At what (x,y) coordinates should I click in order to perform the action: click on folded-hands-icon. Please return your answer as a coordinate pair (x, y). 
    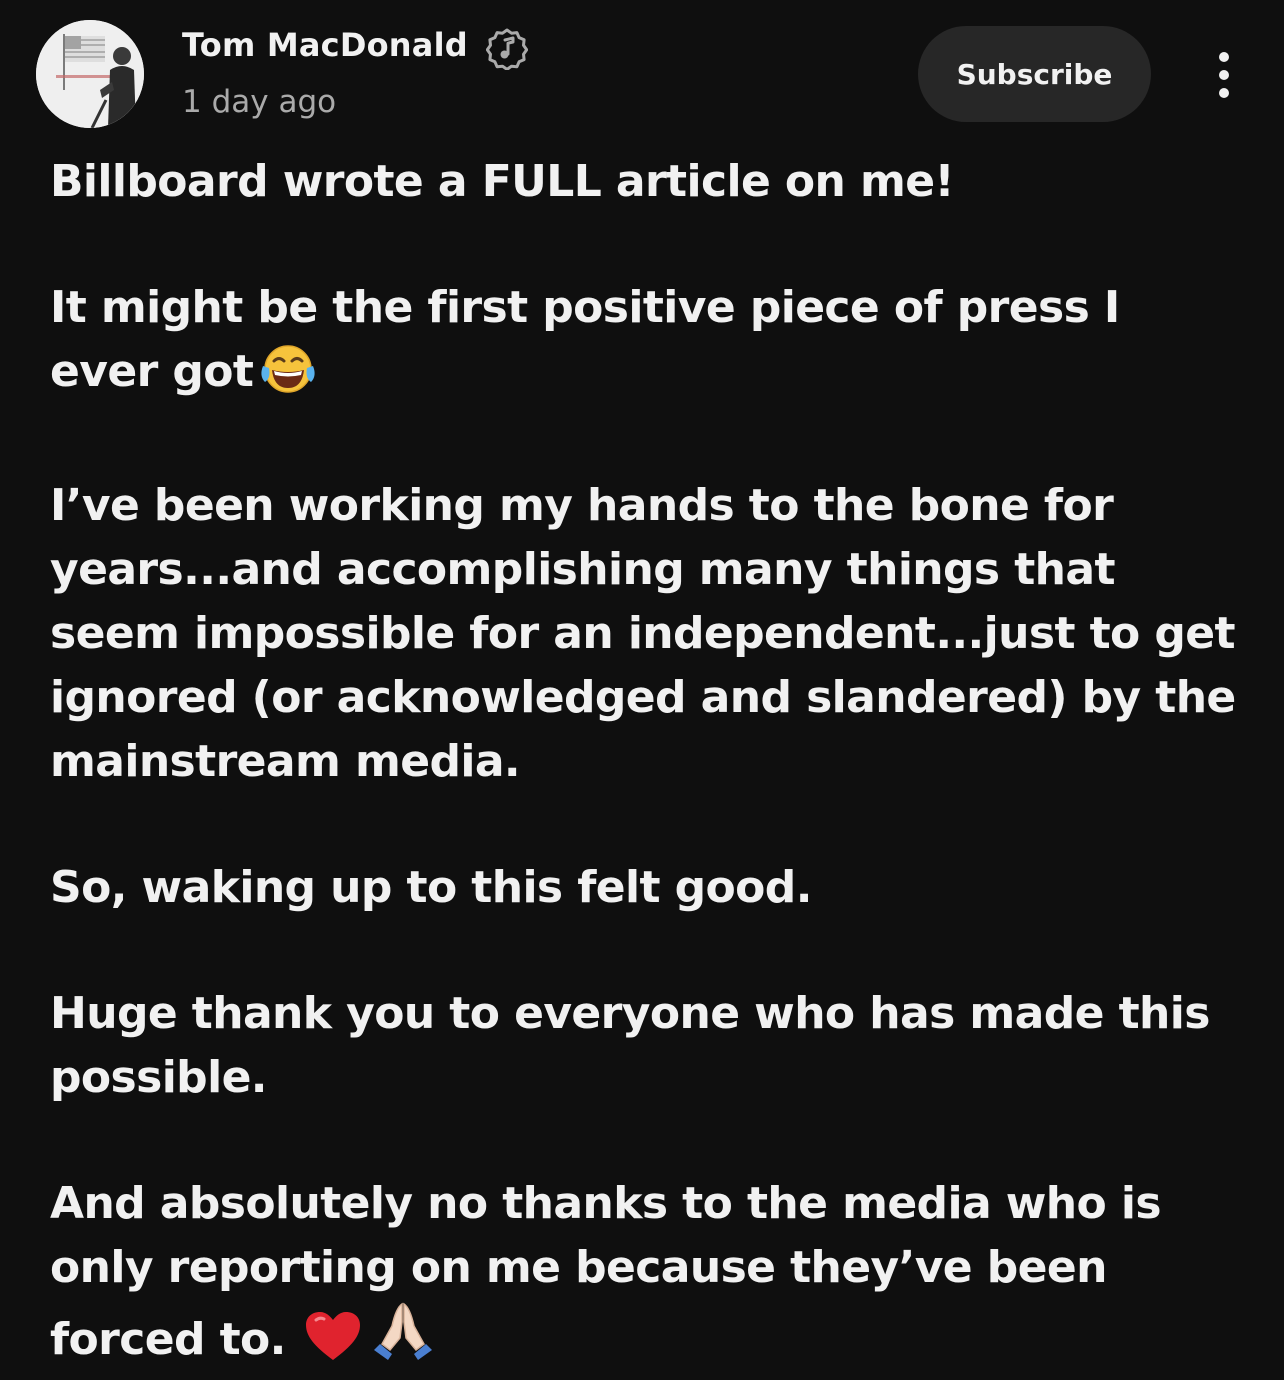
    Looking at the image, I should click on (403, 1340).